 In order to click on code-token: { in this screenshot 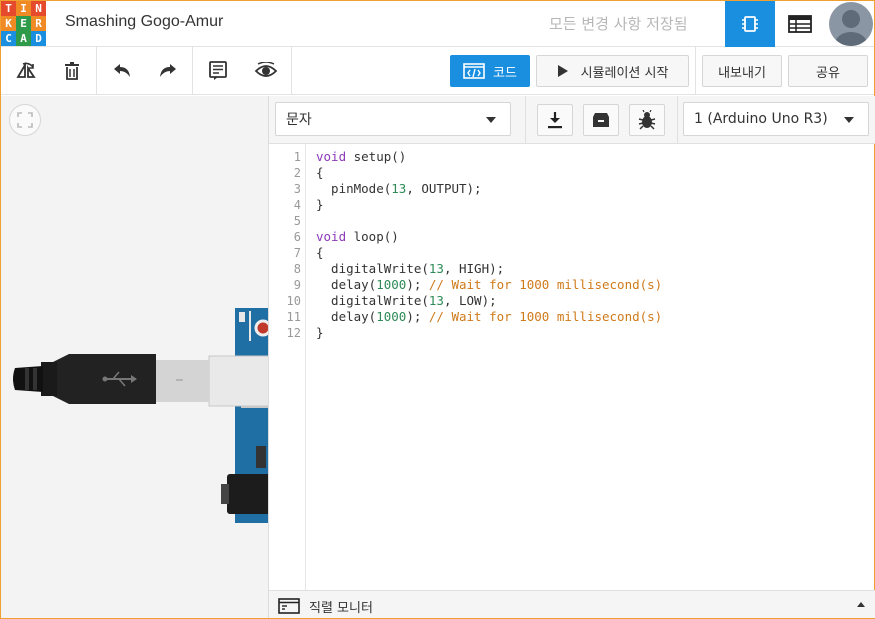, I will do `click(320, 172)`.